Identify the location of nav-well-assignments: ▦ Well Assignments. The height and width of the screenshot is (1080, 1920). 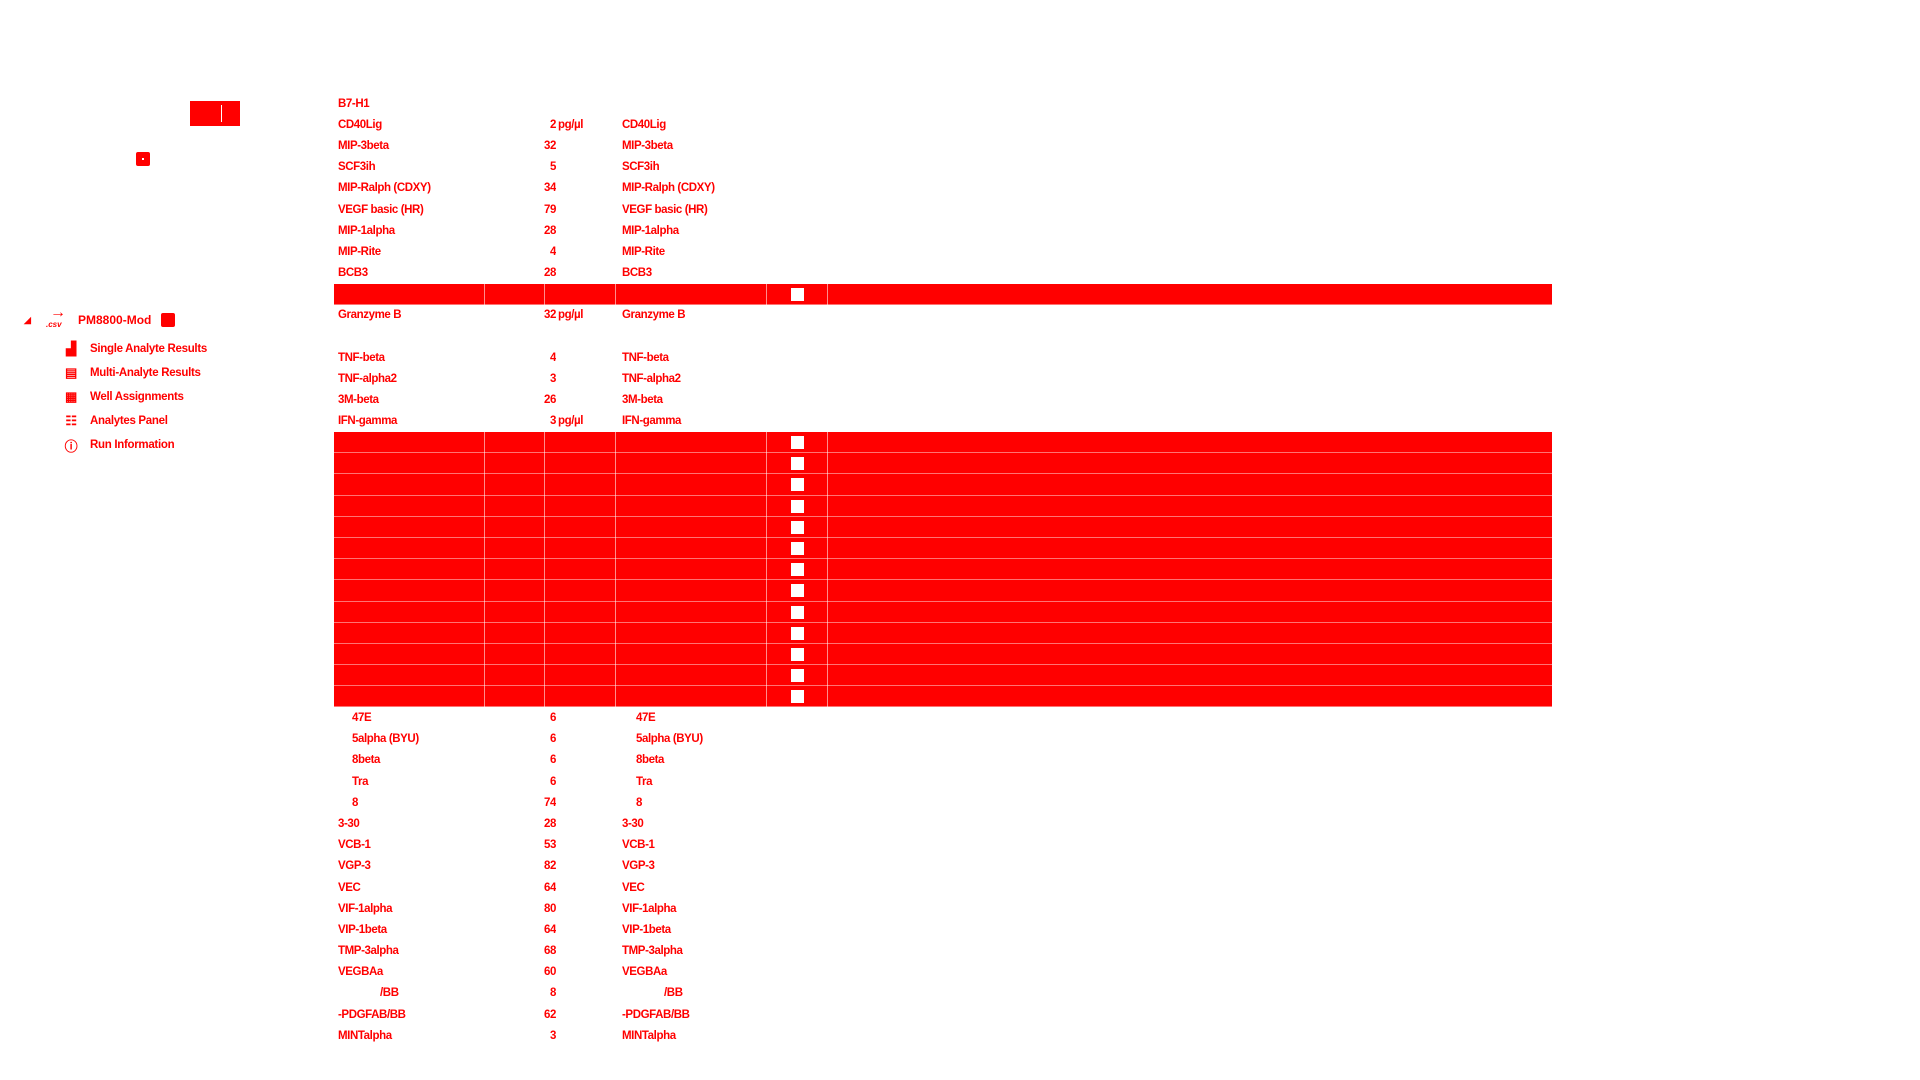
(123, 397).